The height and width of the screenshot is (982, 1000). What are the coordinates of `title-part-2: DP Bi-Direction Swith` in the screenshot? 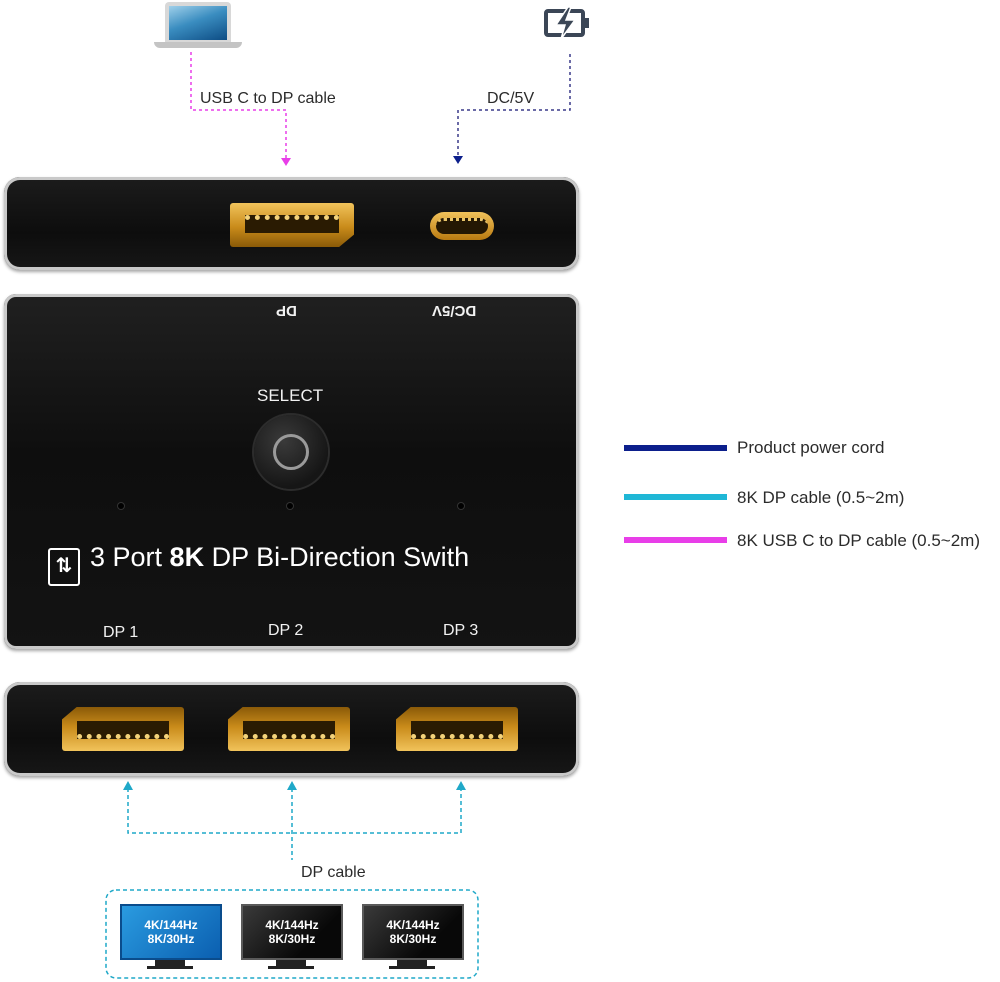 It's located at (337, 557).